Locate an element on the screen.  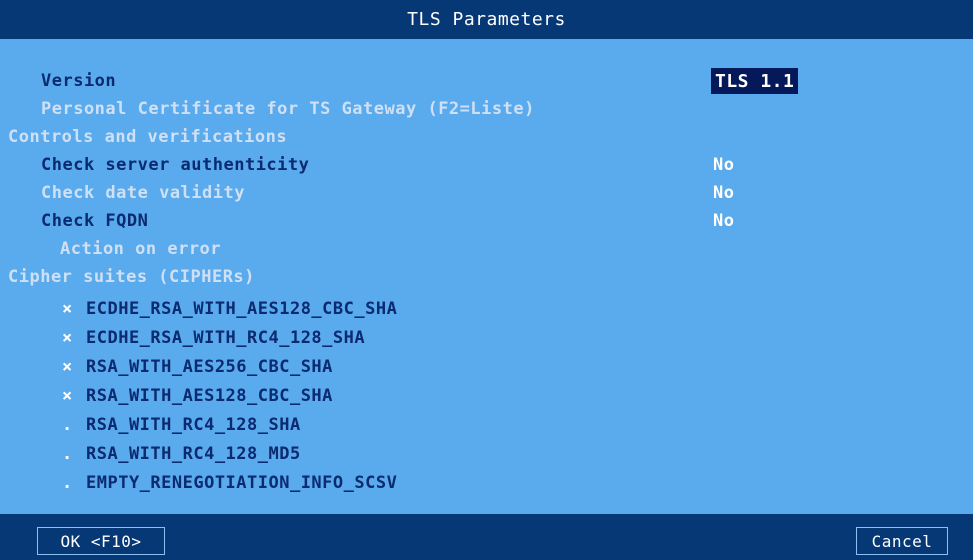
controls-section-header: Controls and verifications is located at coordinates (148, 137).